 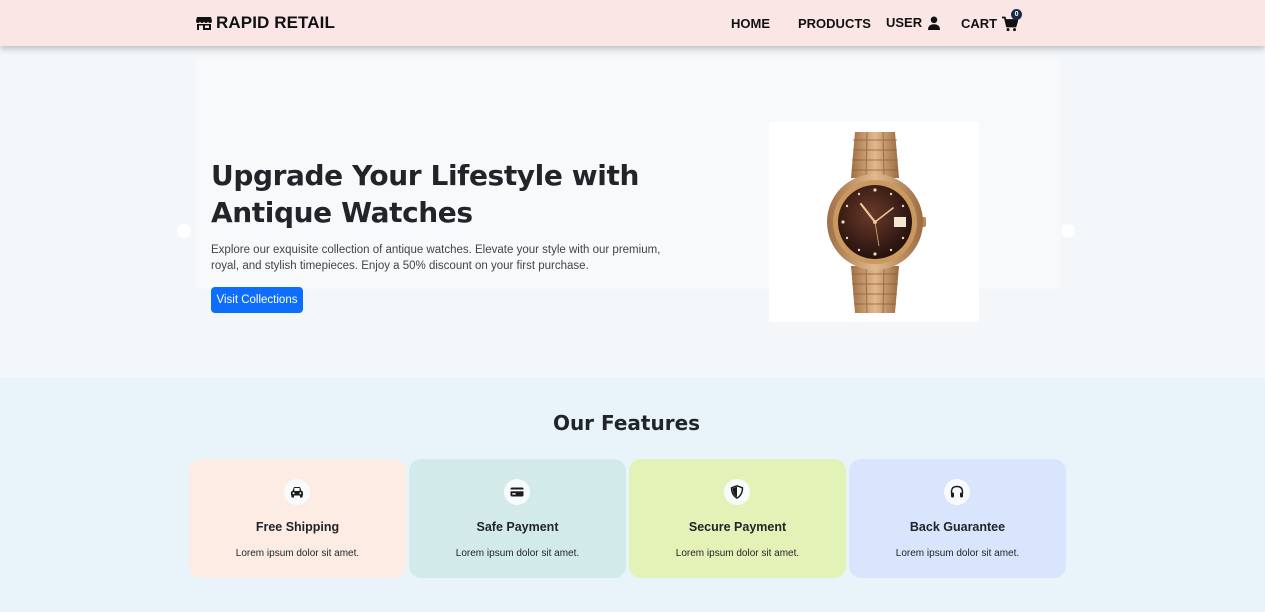 What do you see at coordinates (184, 231) in the screenshot?
I see `carousel-prev-icon` at bounding box center [184, 231].